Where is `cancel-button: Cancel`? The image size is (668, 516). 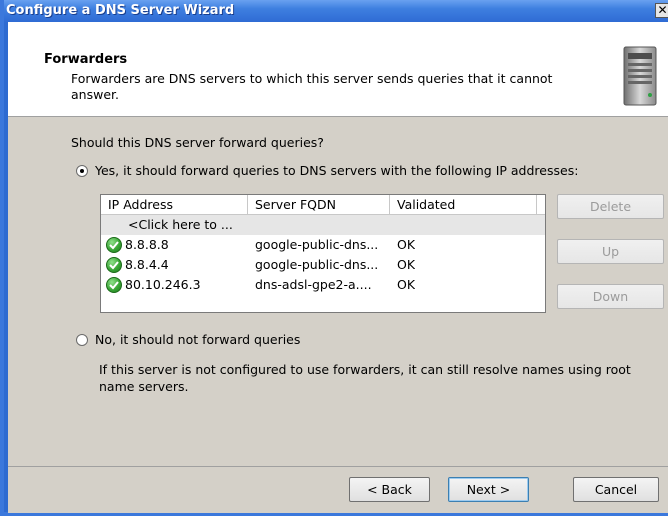
cancel-button: Cancel is located at coordinates (616, 489).